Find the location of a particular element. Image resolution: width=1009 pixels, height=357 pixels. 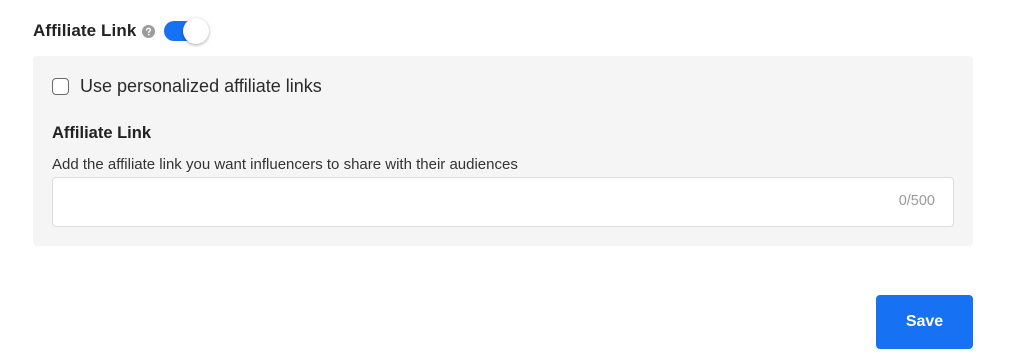

personalized-links-checkbox is located at coordinates (60, 86).